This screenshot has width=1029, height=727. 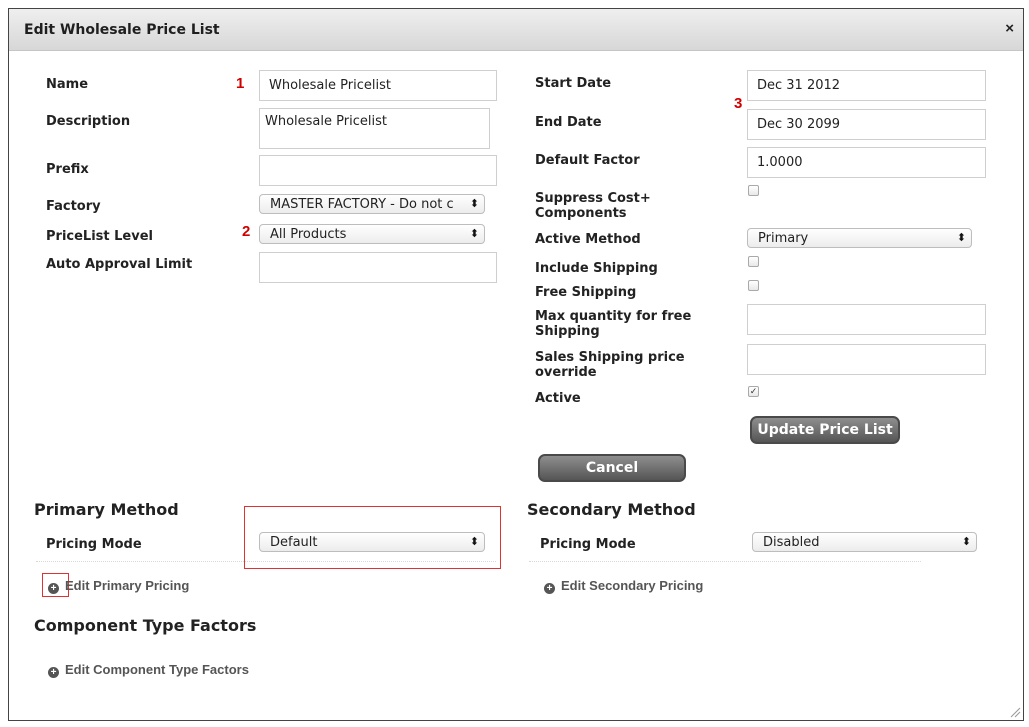 What do you see at coordinates (586, 292) in the screenshot?
I see `free-shipping-label: Free Shipping` at bounding box center [586, 292].